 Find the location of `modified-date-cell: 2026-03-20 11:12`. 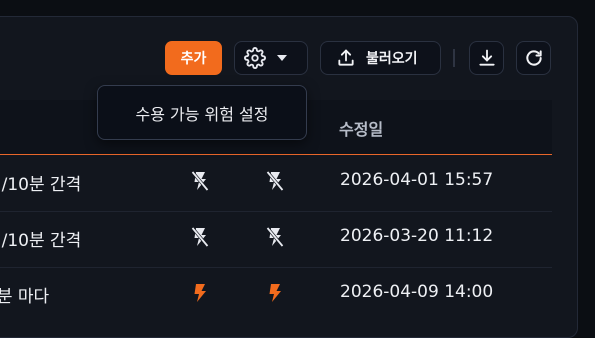

modified-date-cell: 2026-03-20 11:12 is located at coordinates (417, 236).